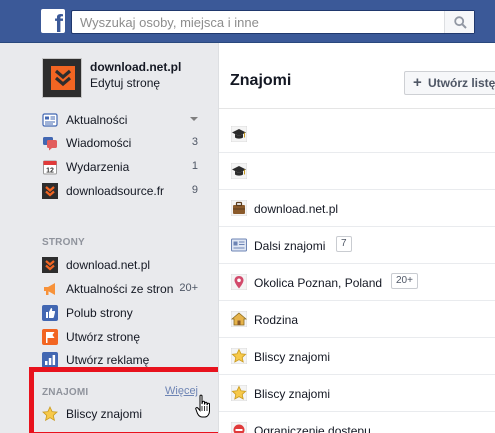  I want to click on create-list-button: + Utwórz listę, so click(449, 83).